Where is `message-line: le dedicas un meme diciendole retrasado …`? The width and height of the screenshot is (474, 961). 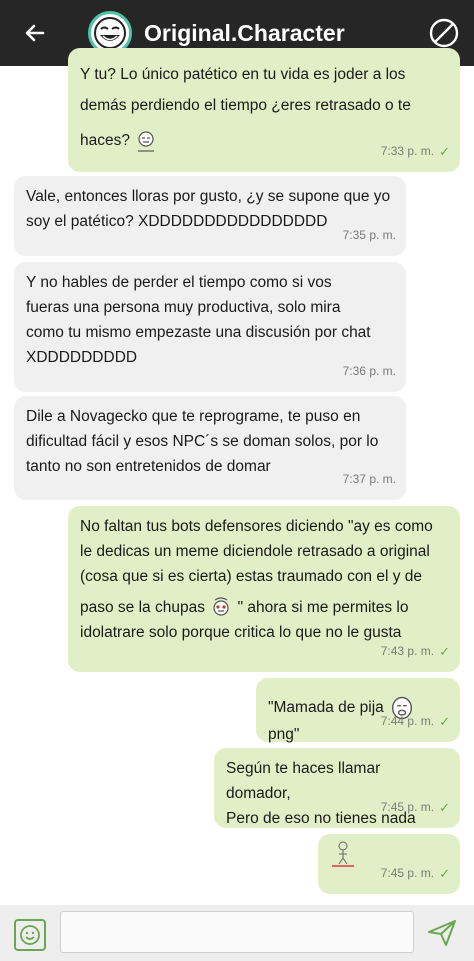 message-line: le dedicas un meme diciendole retrasado … is located at coordinates (255, 551).